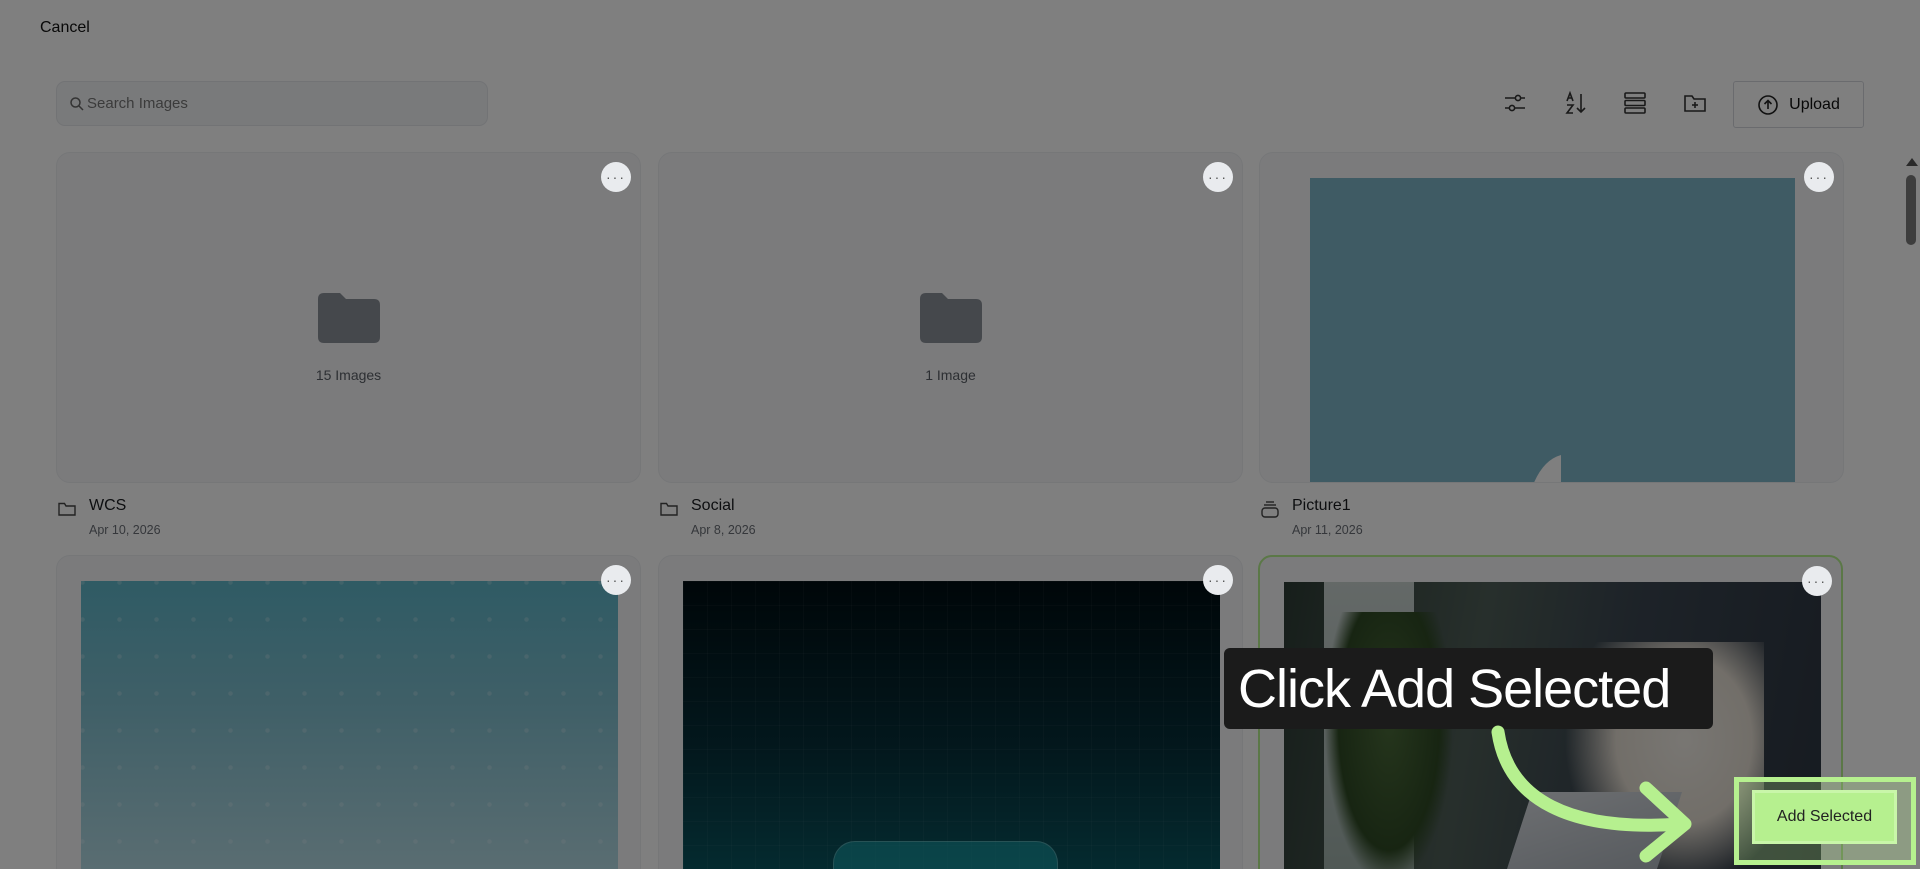 This screenshot has width=1920, height=869. I want to click on card-date: Apr 11, 2026, so click(1327, 530).